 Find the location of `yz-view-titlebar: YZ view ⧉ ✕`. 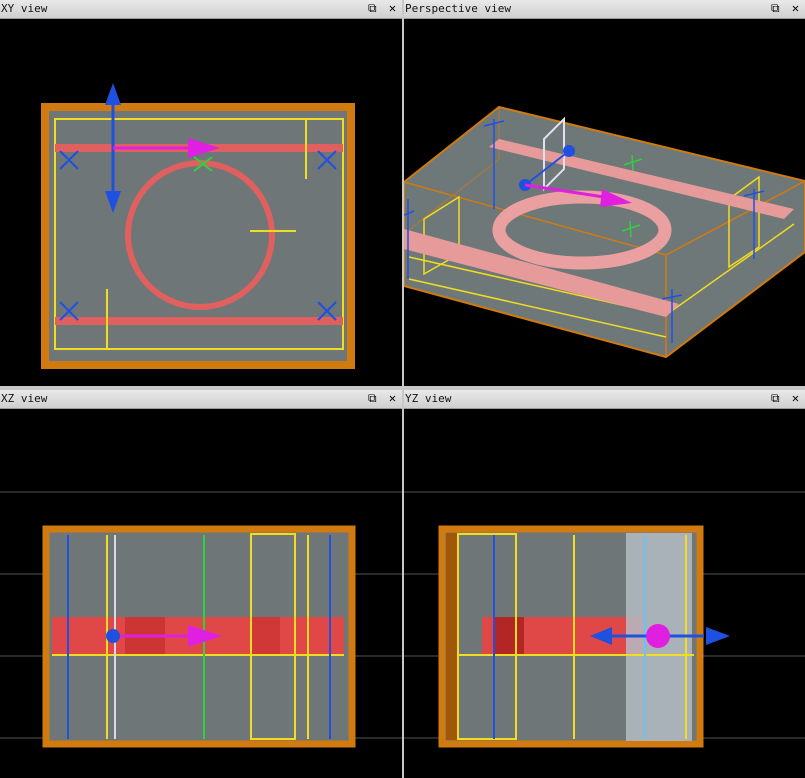

yz-view-titlebar: YZ view ⧉ ✕ is located at coordinates (604, 399).